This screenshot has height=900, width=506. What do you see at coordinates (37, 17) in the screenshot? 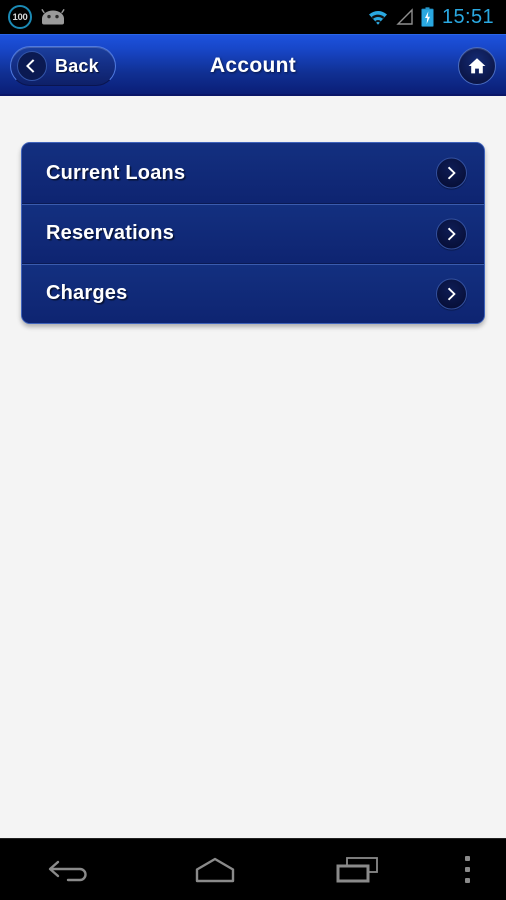
I see `status-bar-left: 100` at bounding box center [37, 17].